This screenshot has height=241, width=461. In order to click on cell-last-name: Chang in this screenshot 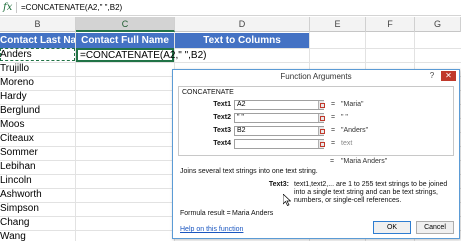, I will do `click(37, 223)`.